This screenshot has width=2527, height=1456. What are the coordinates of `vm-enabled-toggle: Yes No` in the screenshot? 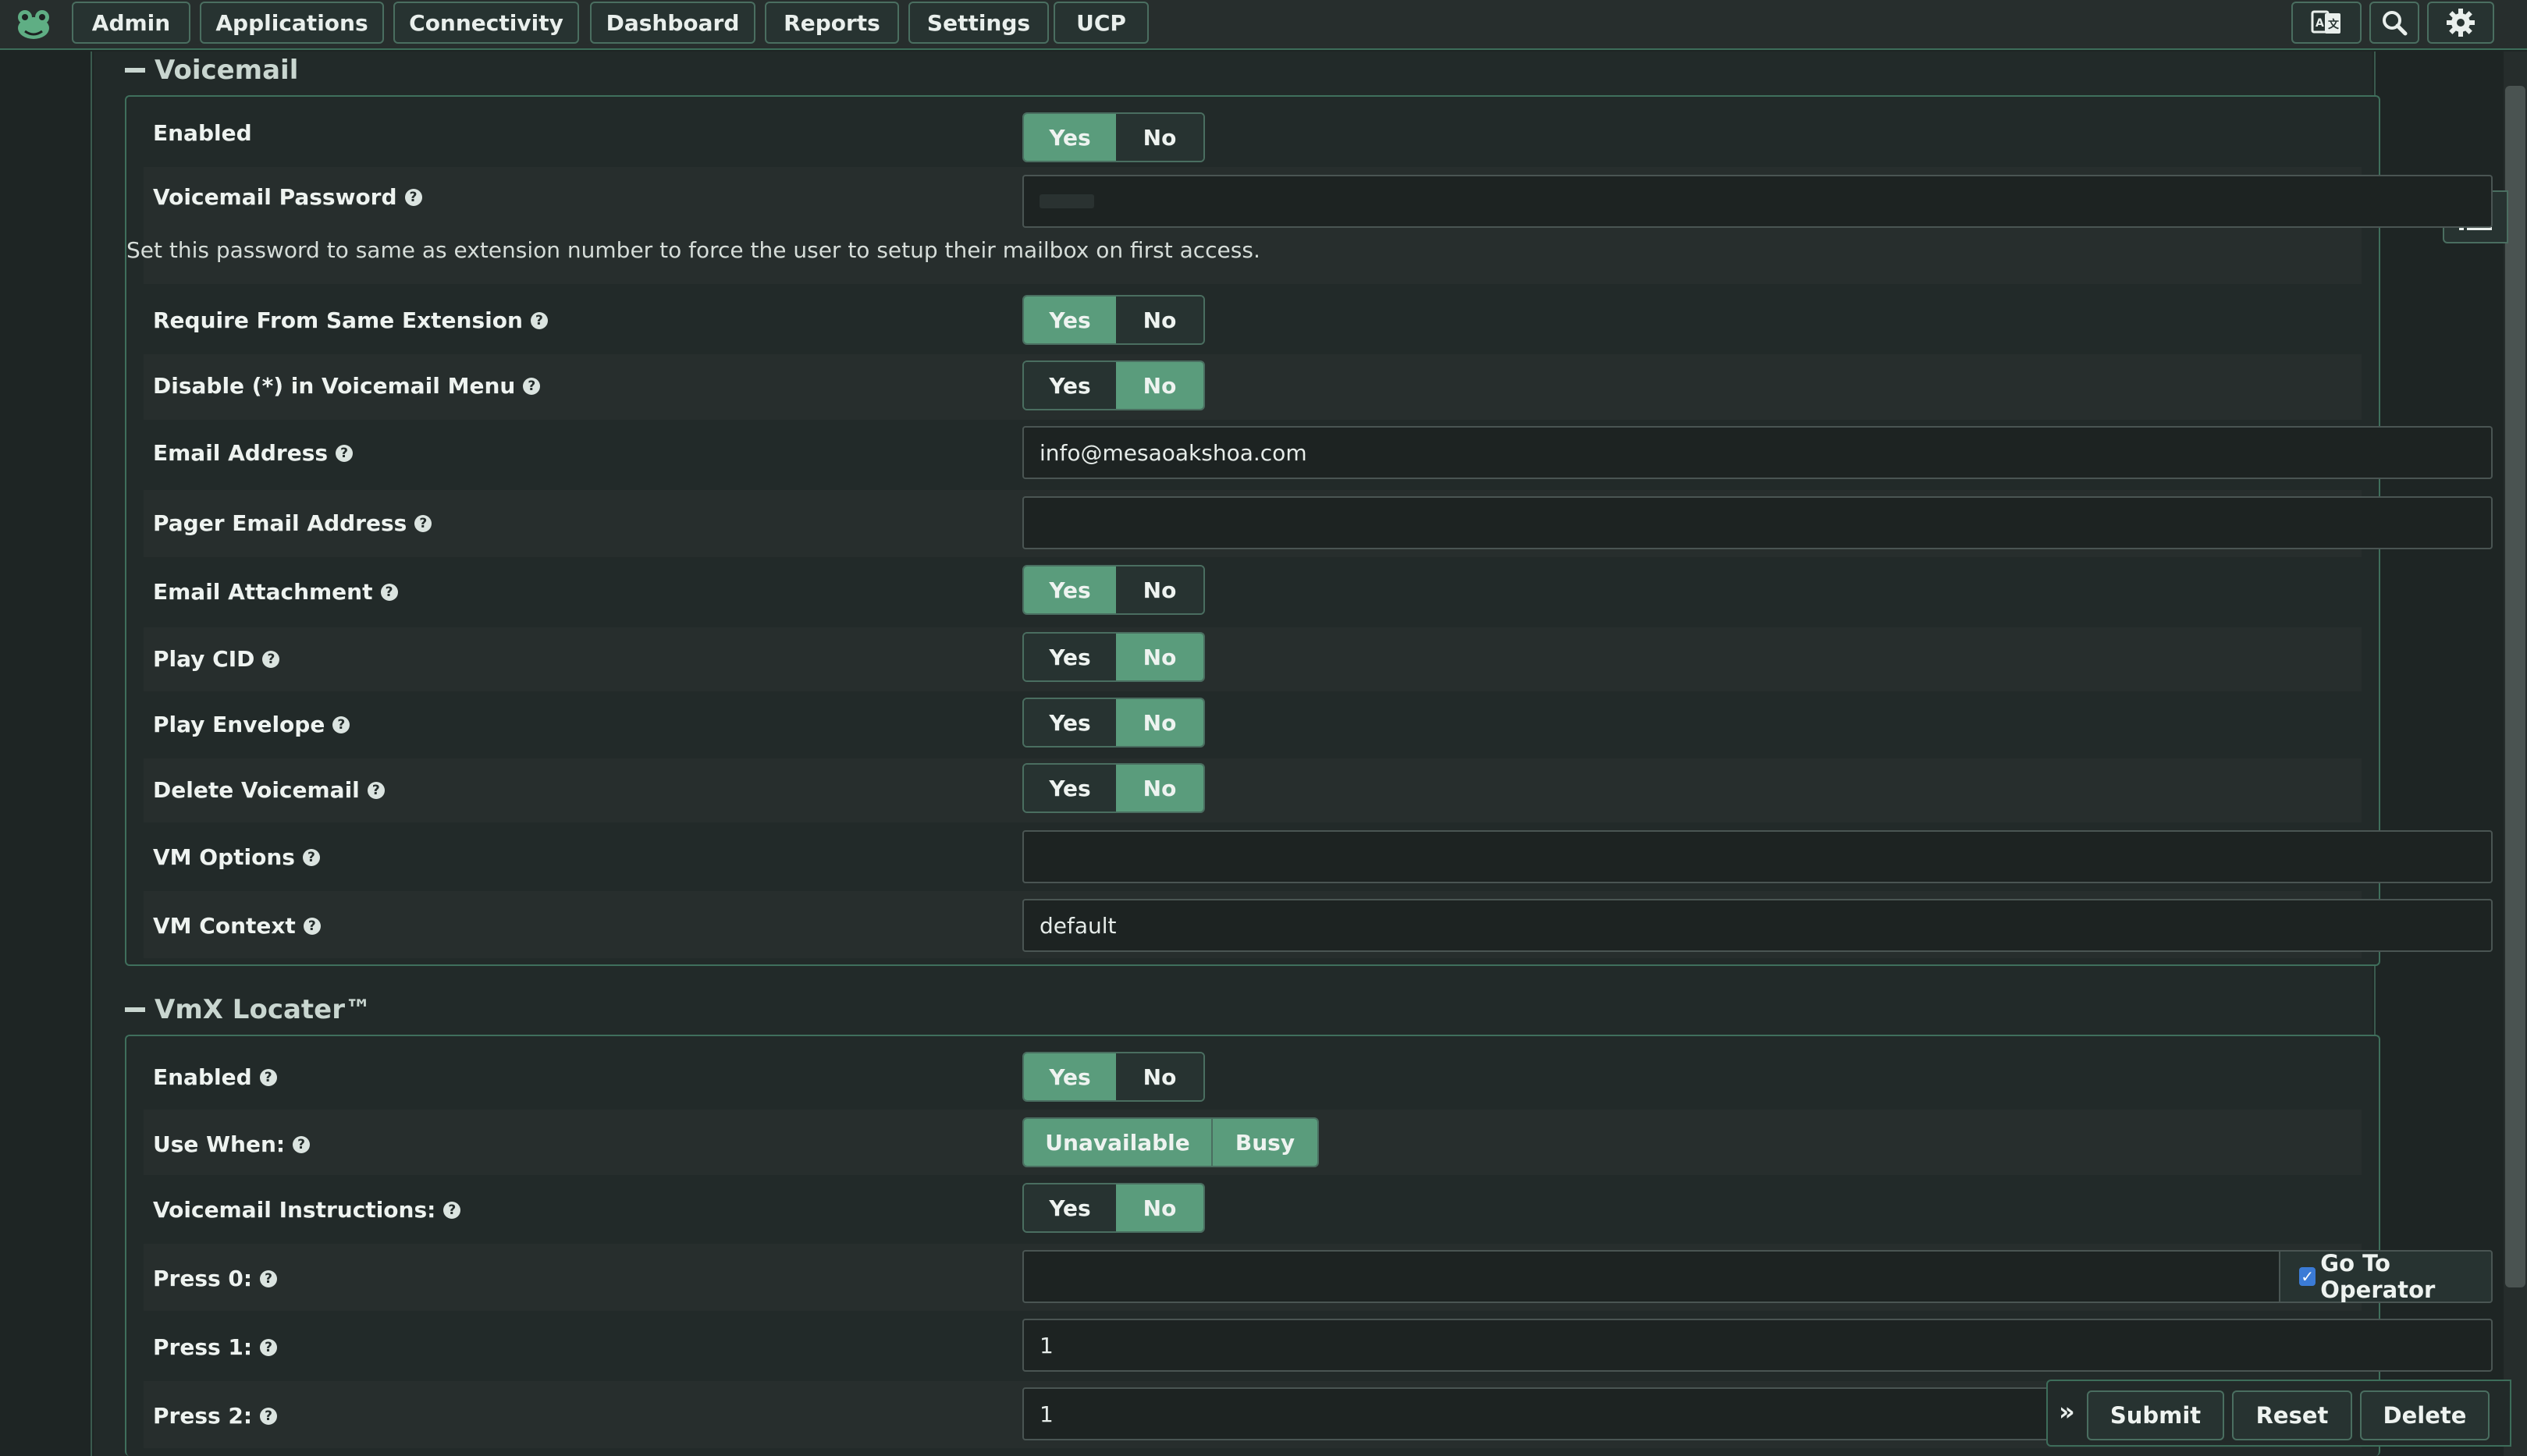 It's located at (1113, 137).